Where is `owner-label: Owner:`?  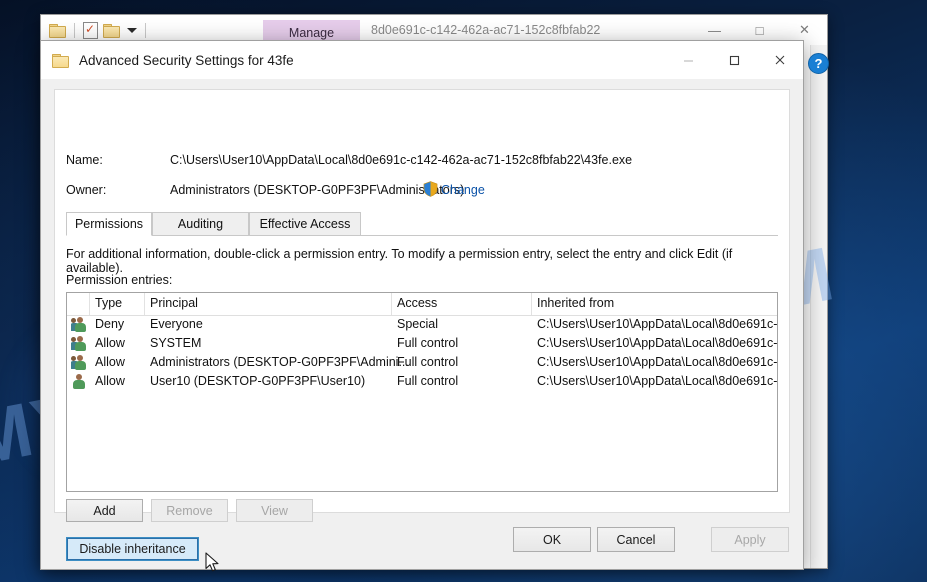 owner-label: Owner: is located at coordinates (86, 190).